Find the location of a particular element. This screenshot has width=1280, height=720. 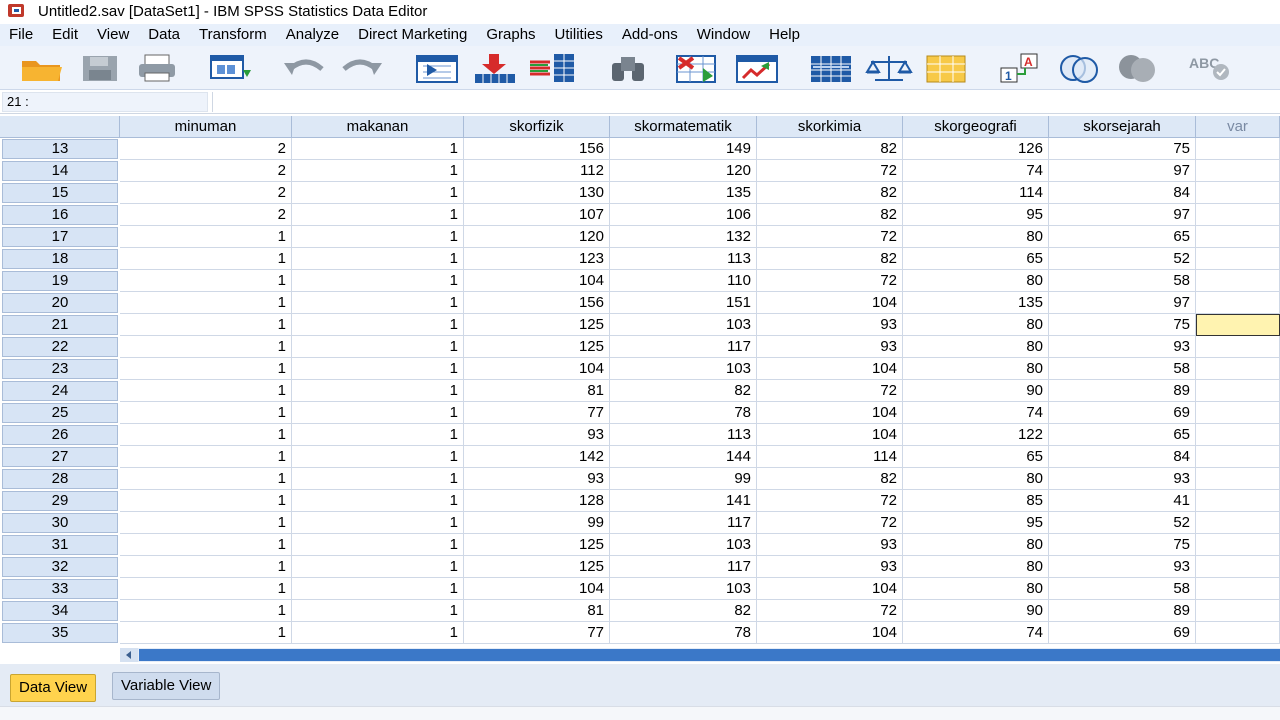

value-labels-icon: A1 is located at coordinates (1020, 68).